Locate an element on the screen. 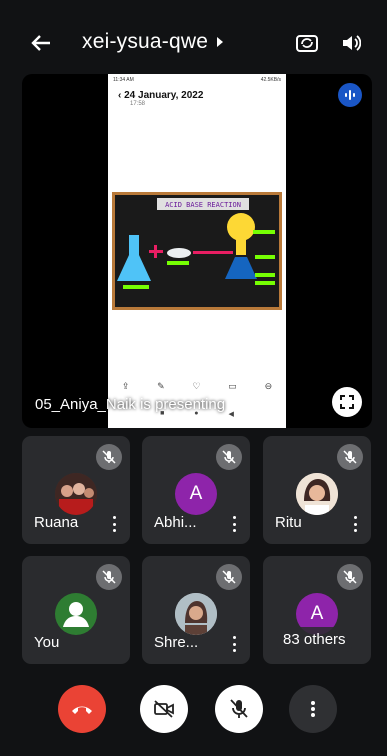 The image size is (387, 756). call-controls is located at coordinates (193, 710).